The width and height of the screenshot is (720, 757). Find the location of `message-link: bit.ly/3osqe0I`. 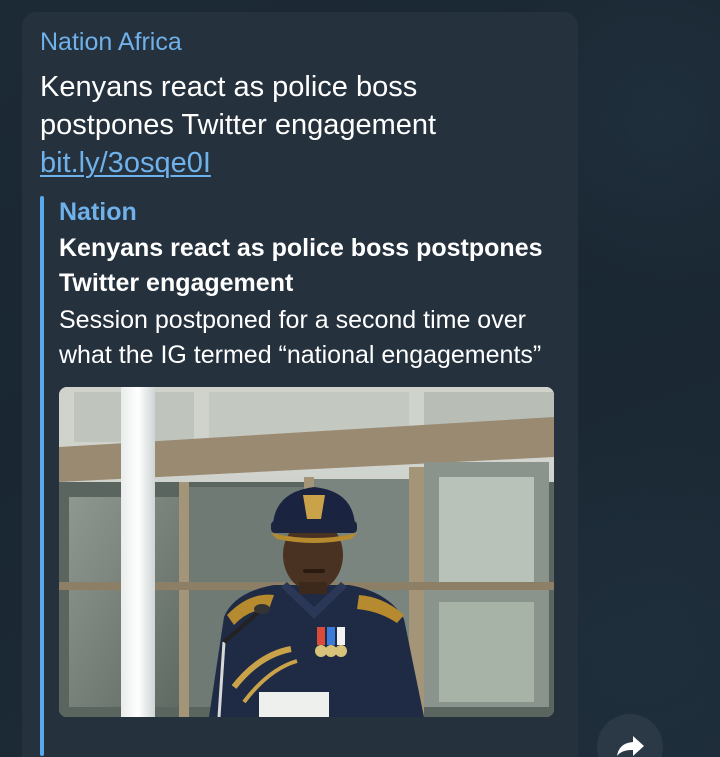

message-link: bit.ly/3osqe0I is located at coordinates (125, 163).